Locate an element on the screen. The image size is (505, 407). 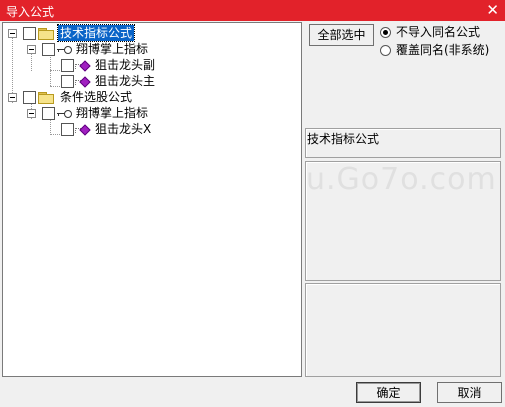
checkbox-group-condition is located at coordinates (29, 97).